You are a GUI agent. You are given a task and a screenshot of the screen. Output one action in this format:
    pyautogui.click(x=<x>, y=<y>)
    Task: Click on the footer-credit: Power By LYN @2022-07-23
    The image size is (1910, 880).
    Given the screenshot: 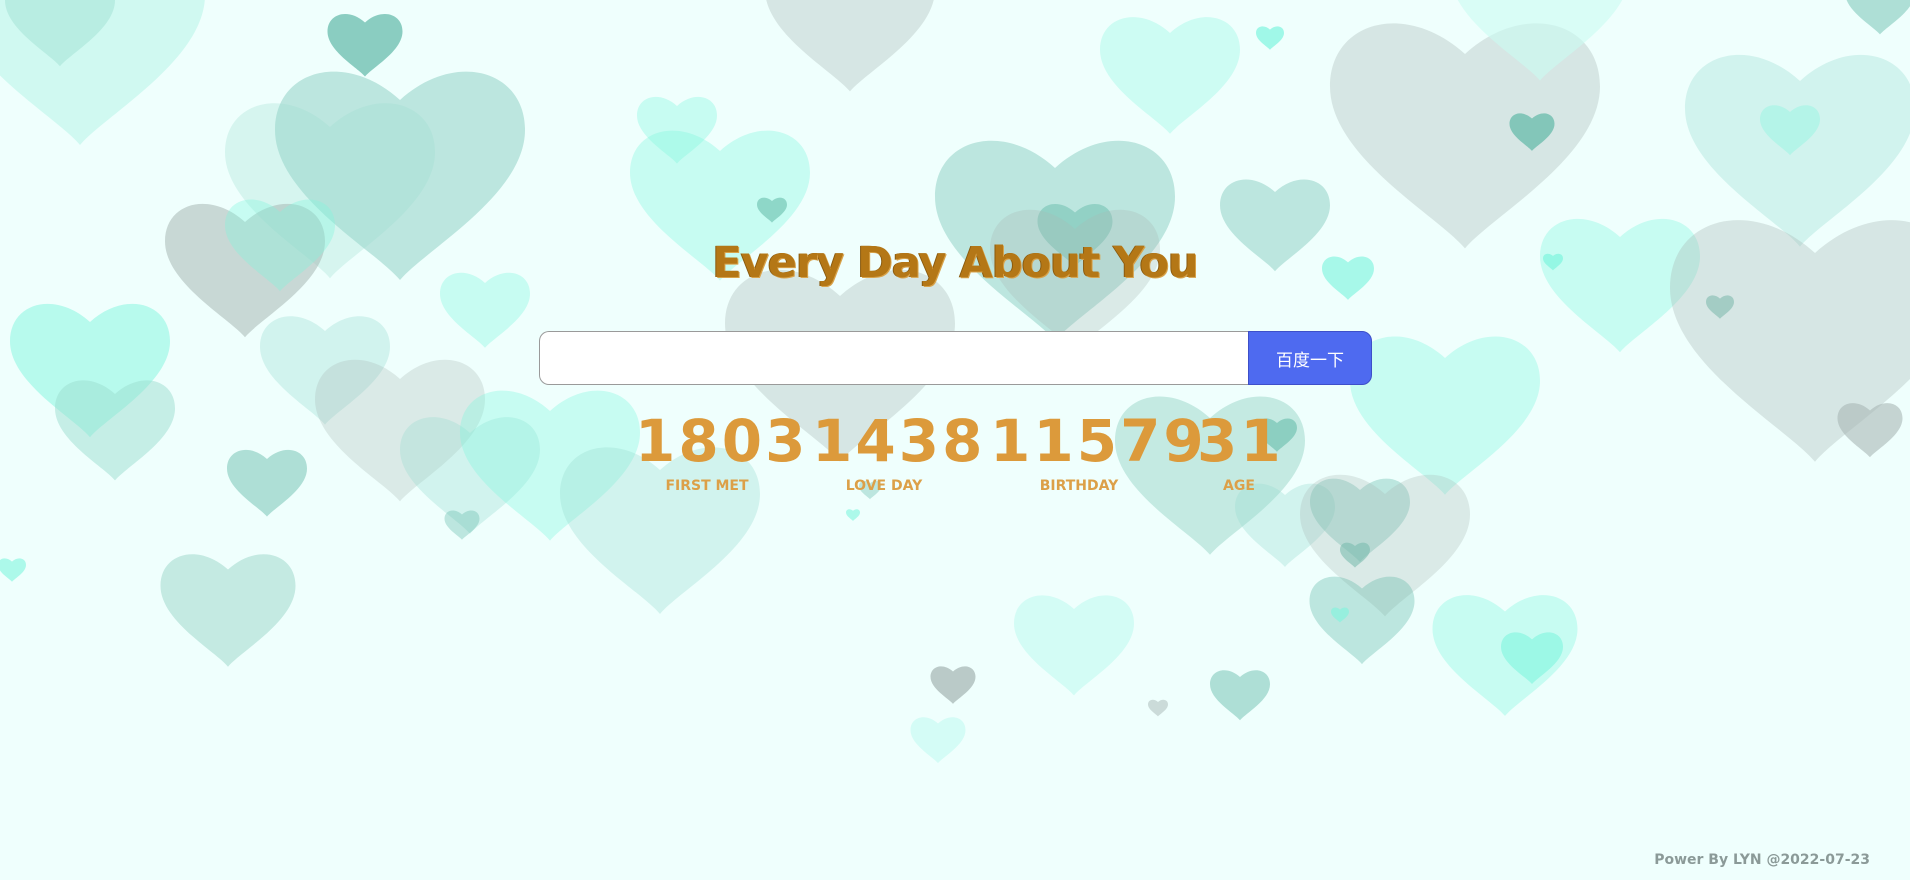 What is the action you would take?
    pyautogui.click(x=1762, y=860)
    